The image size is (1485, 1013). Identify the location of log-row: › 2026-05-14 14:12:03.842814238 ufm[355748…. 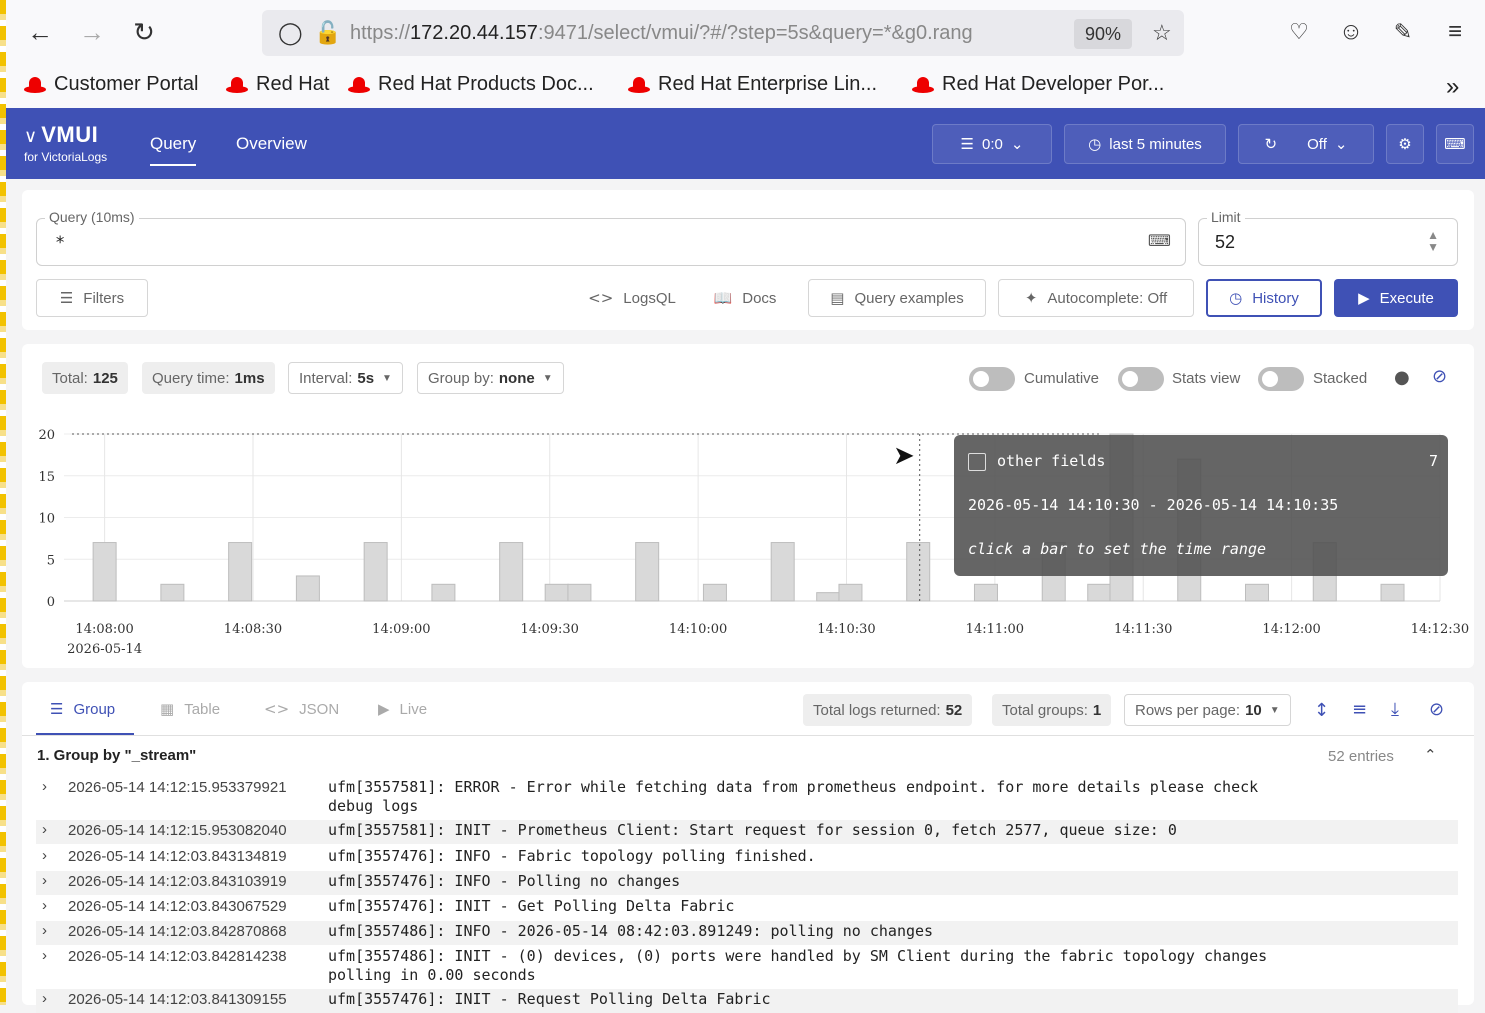
(747, 967).